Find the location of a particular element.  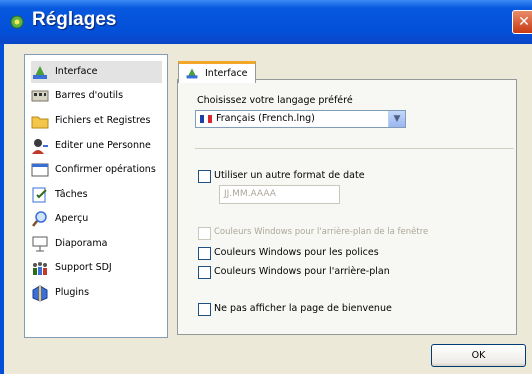

date-format-placeholder: JJ.MM.AAAA is located at coordinates (250, 194).